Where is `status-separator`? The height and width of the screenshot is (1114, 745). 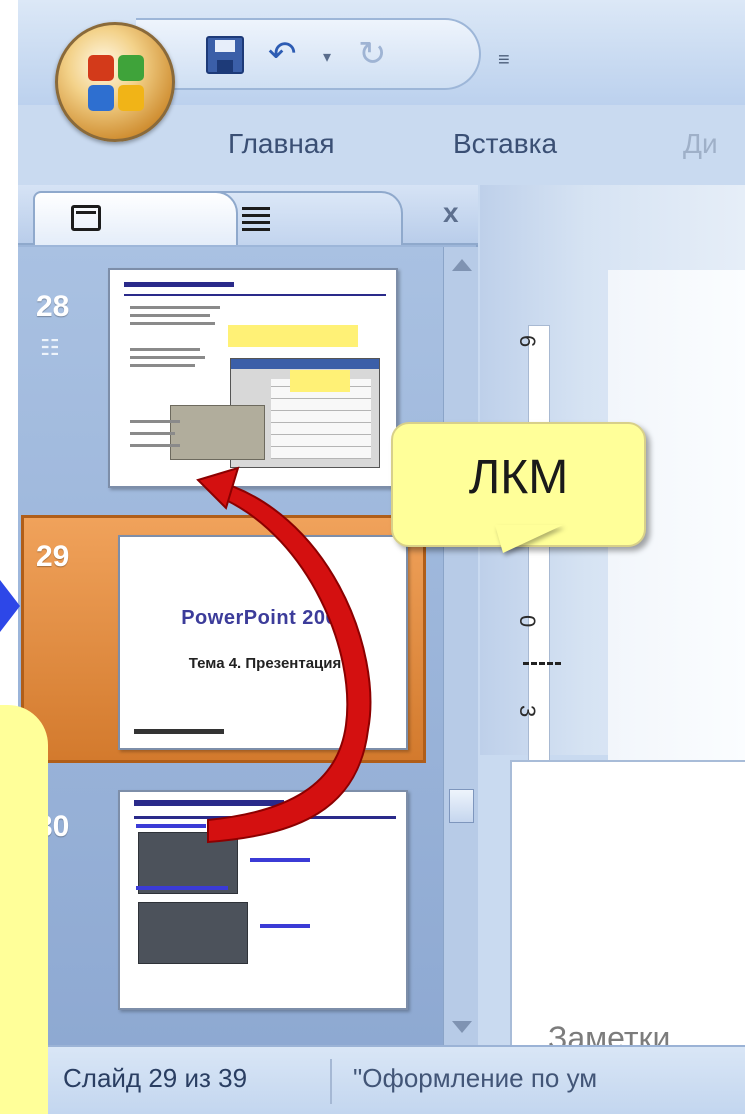 status-separator is located at coordinates (331, 1081).